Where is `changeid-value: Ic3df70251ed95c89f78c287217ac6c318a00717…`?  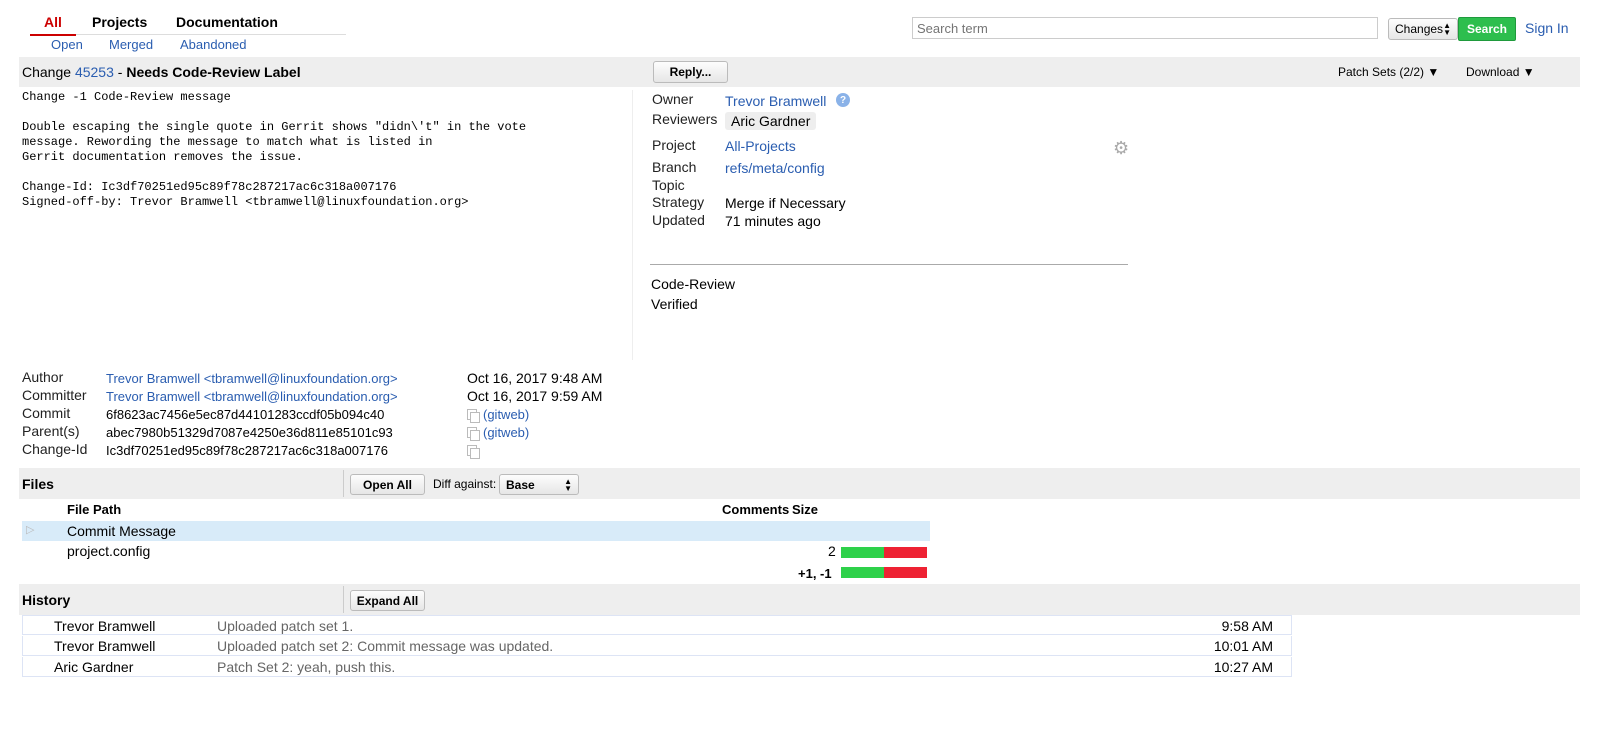
changeid-value: Ic3df70251ed95c89f78c287217ac6c318a00717… is located at coordinates (247, 450).